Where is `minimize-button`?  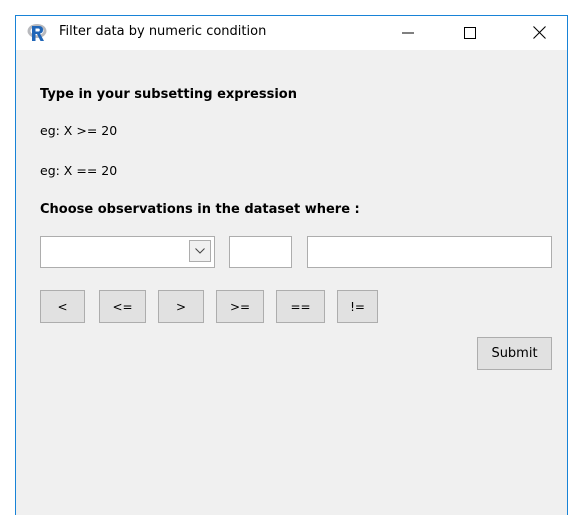
minimize-button is located at coordinates (408, 32).